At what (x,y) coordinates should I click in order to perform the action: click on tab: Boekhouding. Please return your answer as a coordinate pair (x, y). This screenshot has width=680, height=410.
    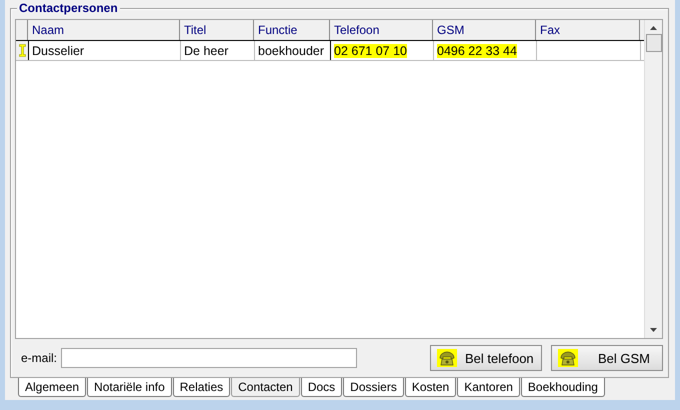
    Looking at the image, I should click on (562, 387).